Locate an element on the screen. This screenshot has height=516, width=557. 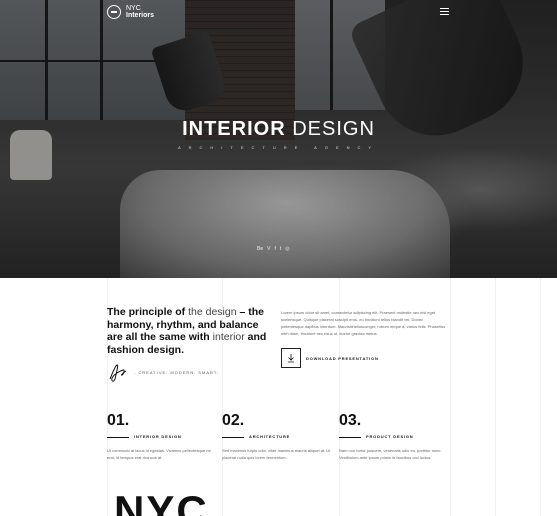
logo-line2: Interiors is located at coordinates (140, 15).